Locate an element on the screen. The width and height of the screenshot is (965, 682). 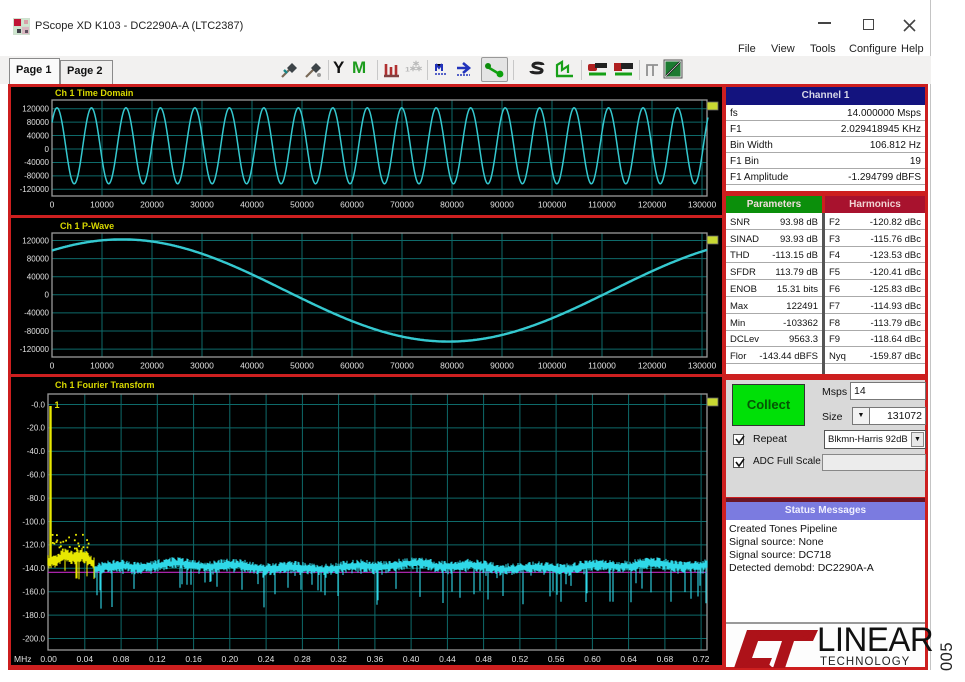
svg-text: -200.0 is located at coordinates (33, 638).